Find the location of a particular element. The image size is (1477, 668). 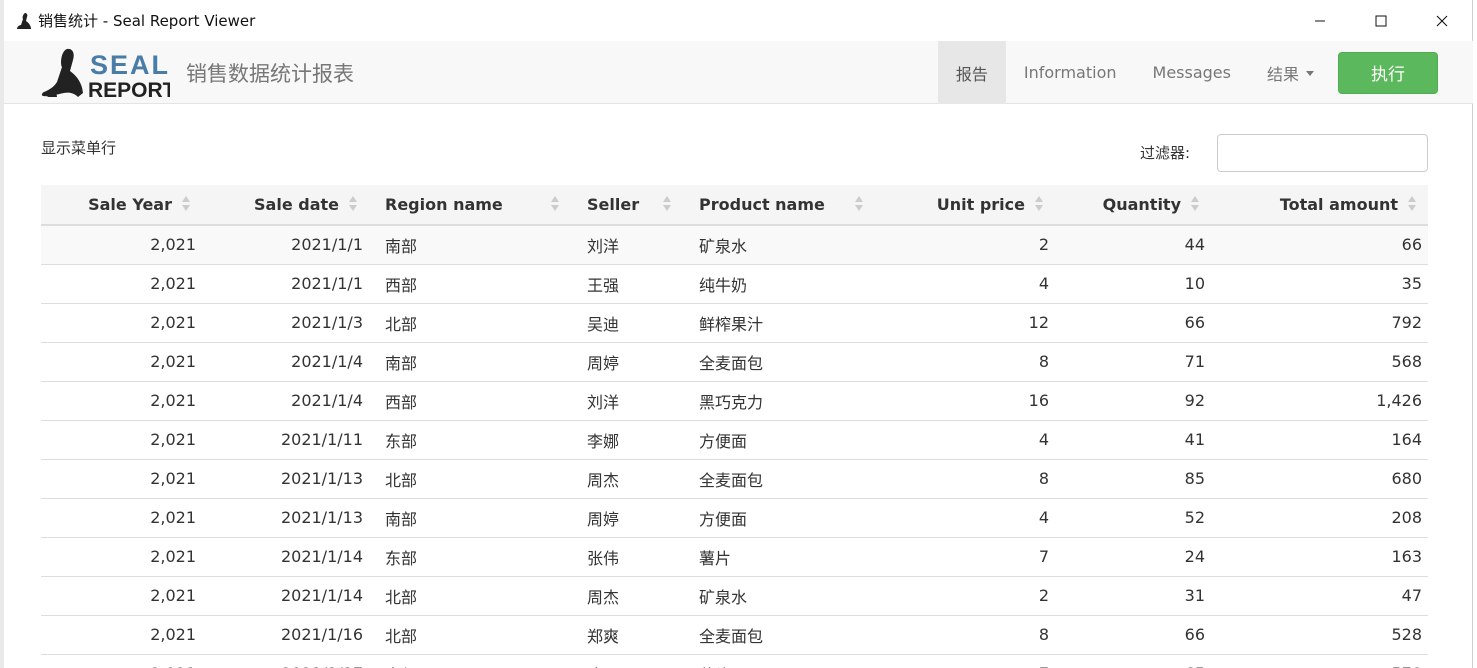

window-controls is located at coordinates (1380, 20).